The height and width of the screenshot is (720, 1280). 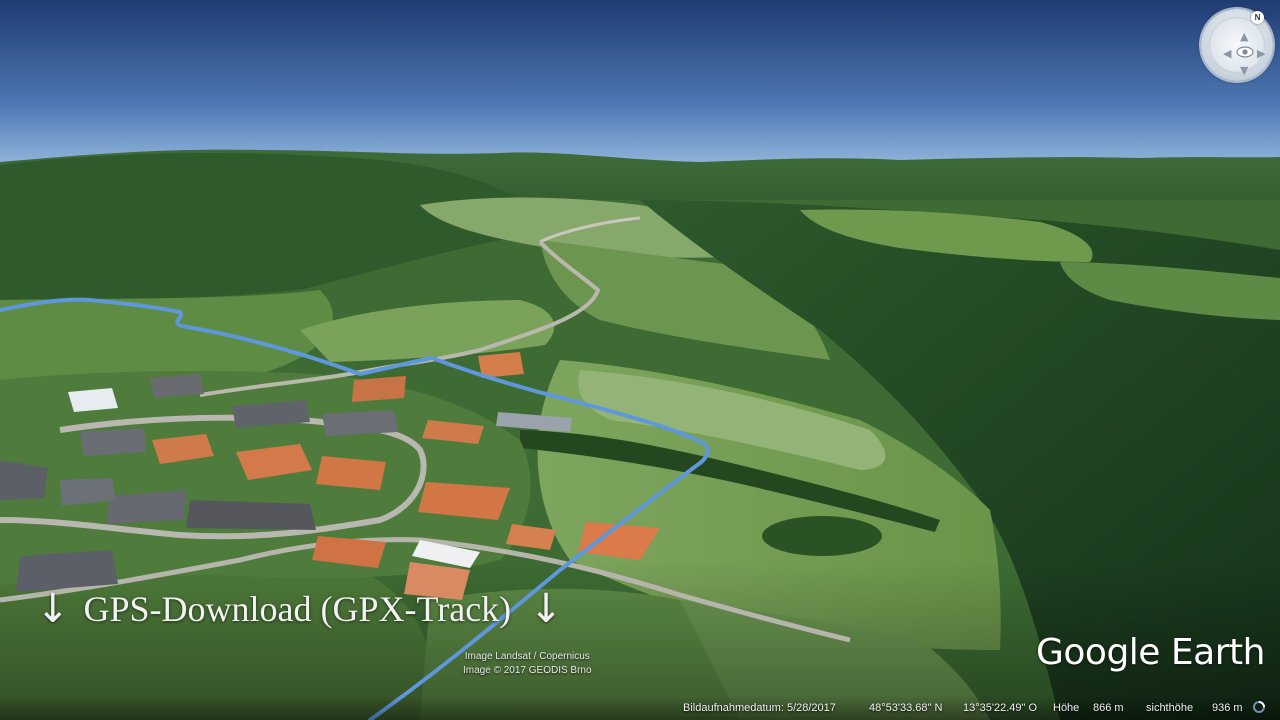 What do you see at coordinates (1066, 708) in the screenshot?
I see `elevation-label: Höhe` at bounding box center [1066, 708].